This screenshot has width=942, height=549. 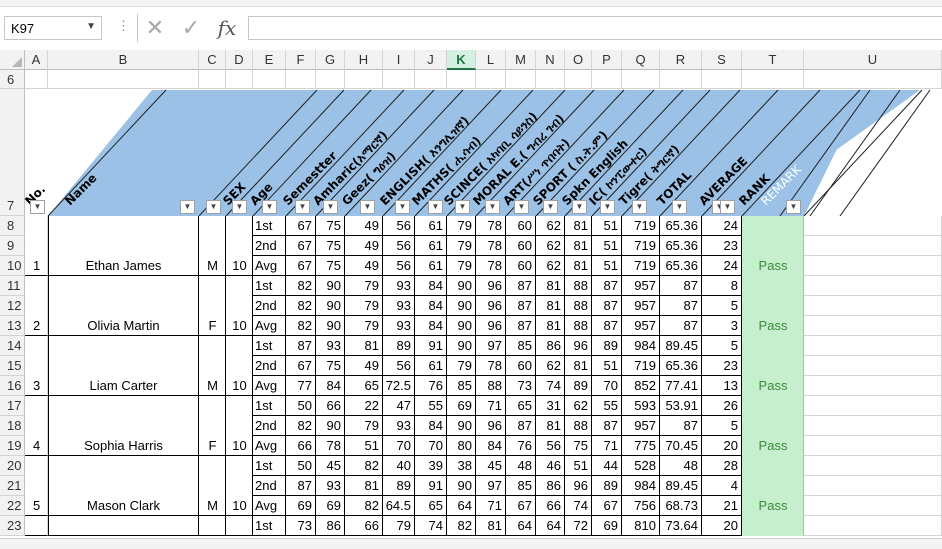 What do you see at coordinates (301, 326) in the screenshot?
I see `score-cell: 82` at bounding box center [301, 326].